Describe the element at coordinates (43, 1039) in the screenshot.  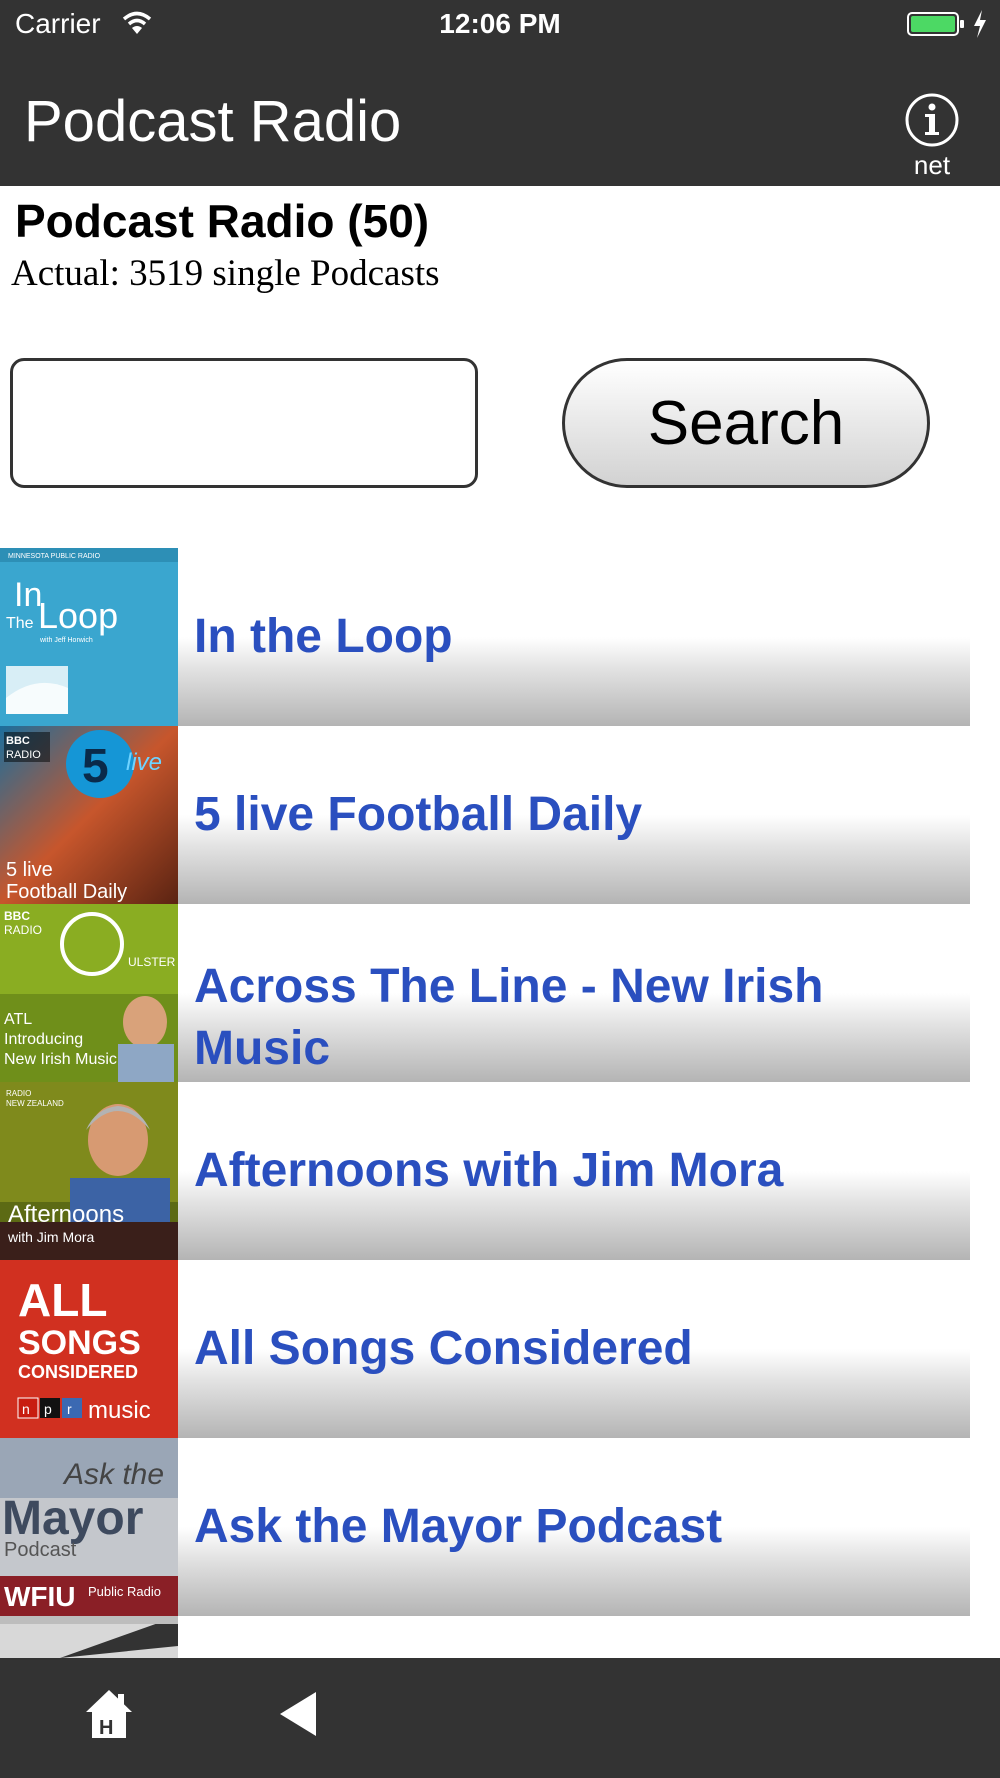
I see `svg-text: Introducing` at that location.